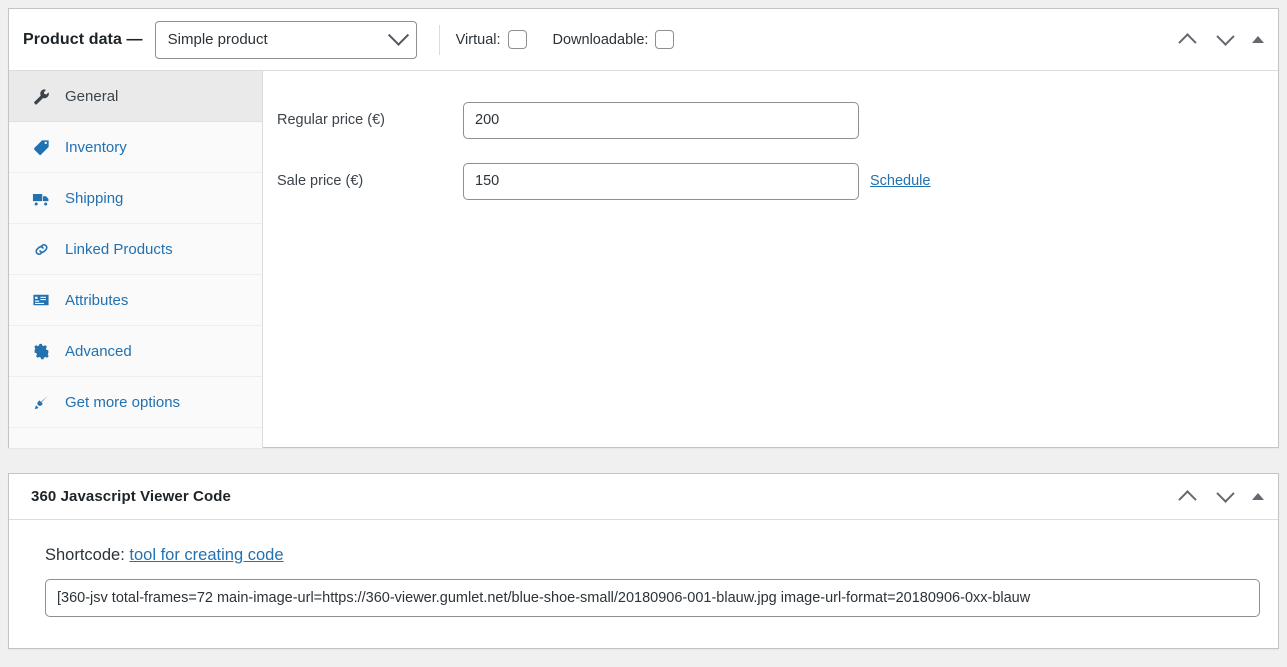 The width and height of the screenshot is (1287, 667). Describe the element at coordinates (600, 39) in the screenshot. I see `downloadable-label: Downloadable:` at that location.